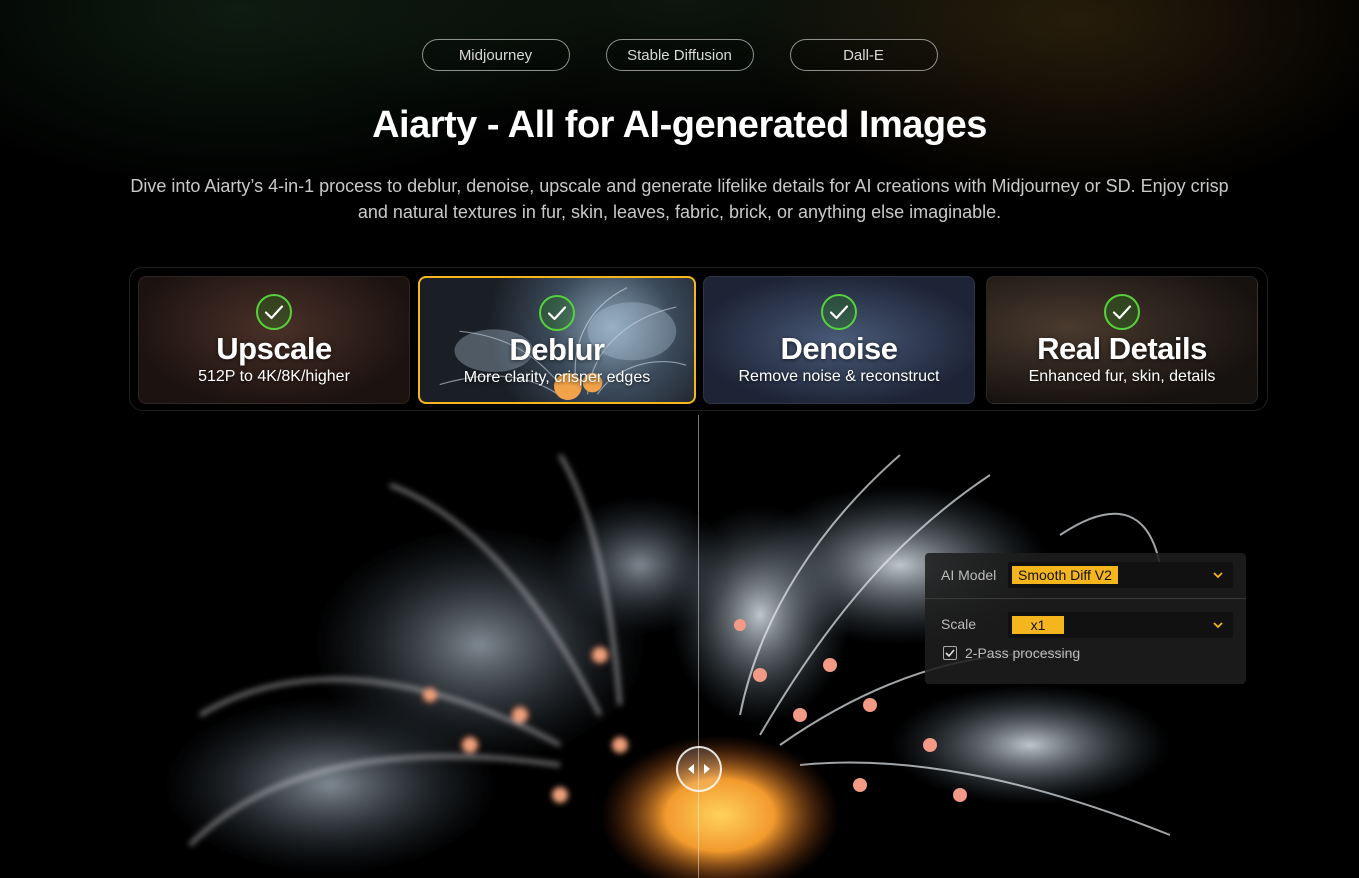 The height and width of the screenshot is (878, 1359). I want to click on feature-title: Denoise, so click(839, 348).